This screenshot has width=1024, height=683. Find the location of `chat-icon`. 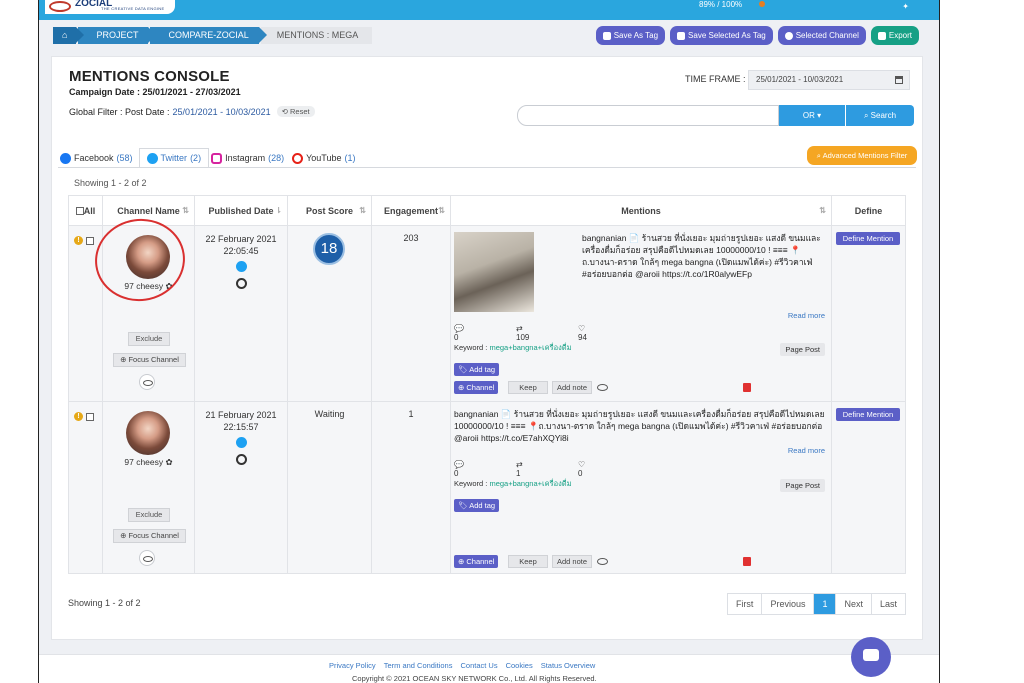

chat-icon is located at coordinates (871, 657).